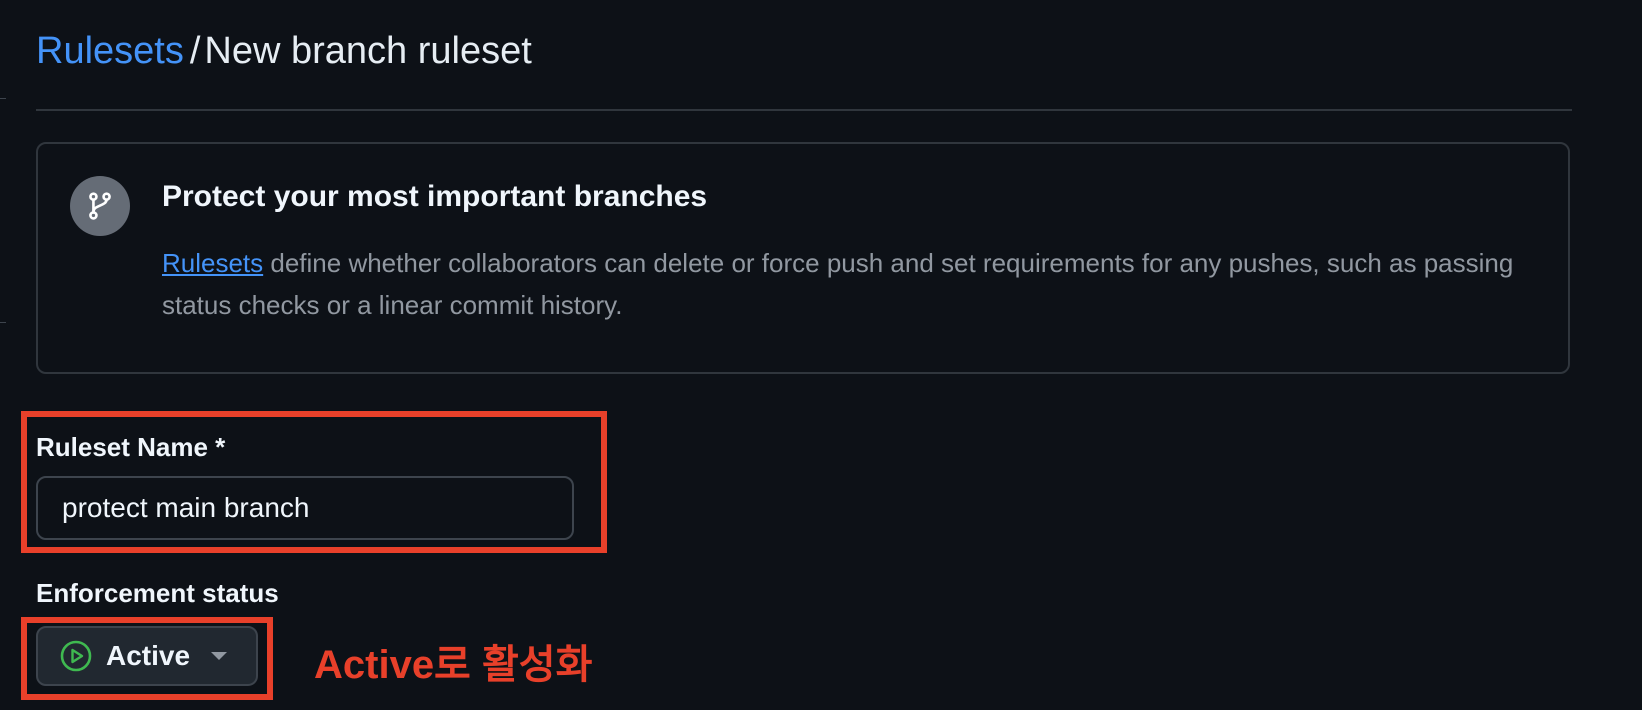 This screenshot has height=710, width=1642. Describe the element at coordinates (219, 656) in the screenshot. I see `caret-down-icon` at that location.